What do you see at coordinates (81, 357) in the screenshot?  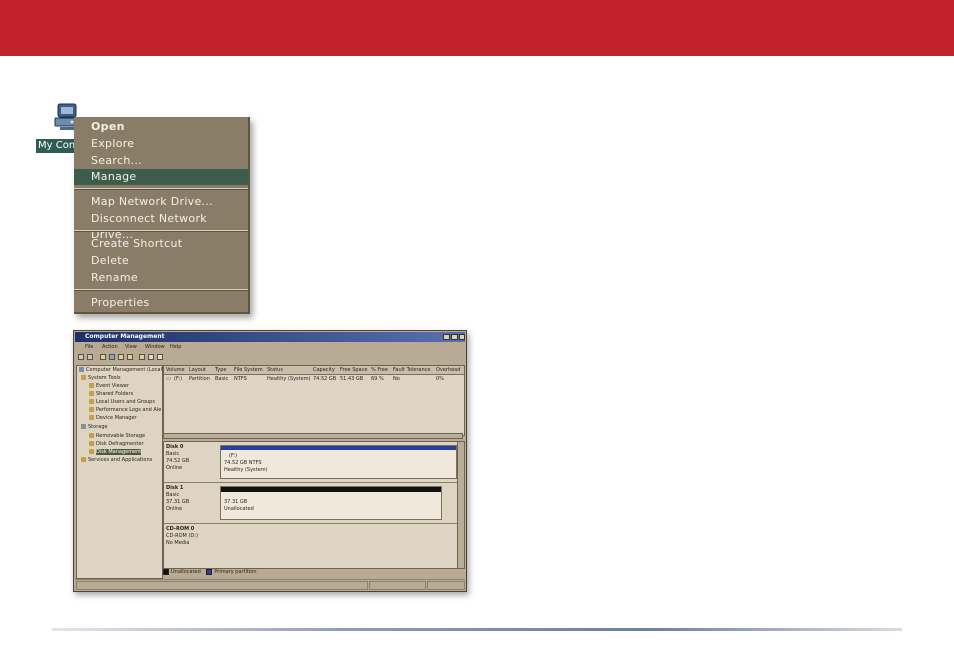 I see `back-icon` at bounding box center [81, 357].